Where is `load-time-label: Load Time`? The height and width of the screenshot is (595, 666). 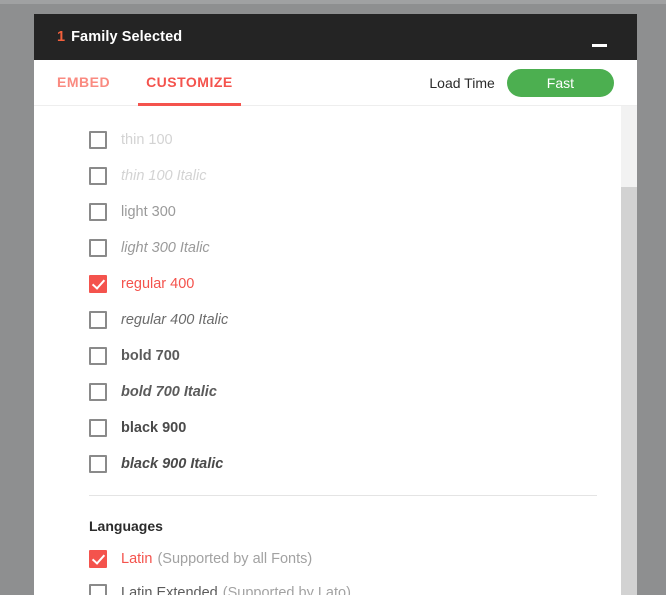
load-time-label: Load Time is located at coordinates (462, 82).